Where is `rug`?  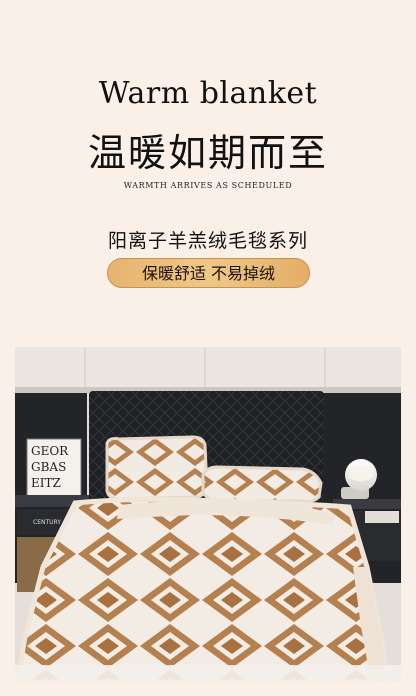 rug is located at coordinates (208, 673).